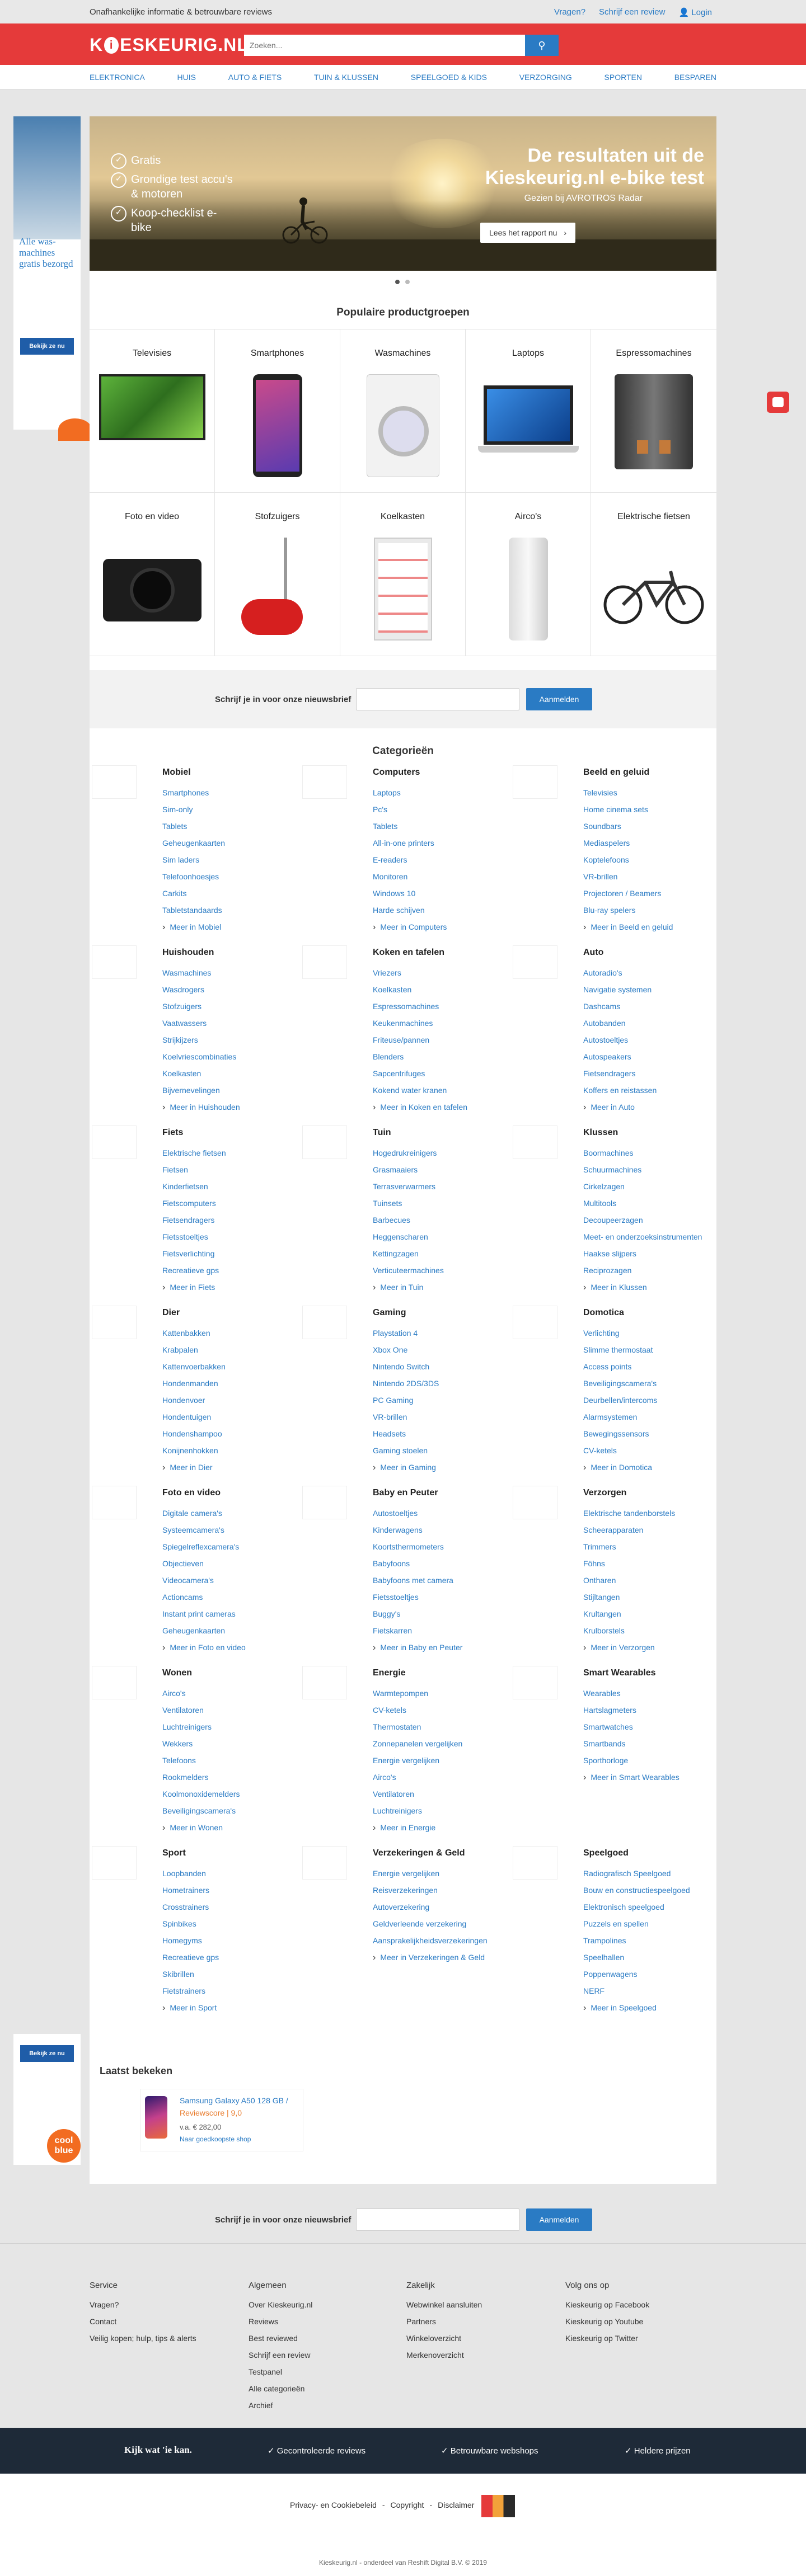 The image size is (806, 2576). I want to click on category-link: Playstation 4, so click(396, 1333).